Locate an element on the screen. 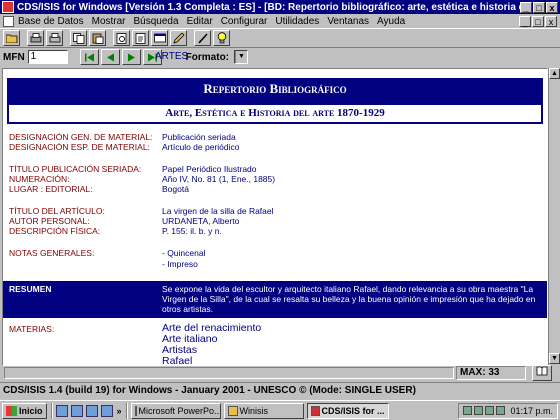 The height and width of the screenshot is (420, 560). vertical-scrollbar: ▲ ▼ is located at coordinates (554, 217).